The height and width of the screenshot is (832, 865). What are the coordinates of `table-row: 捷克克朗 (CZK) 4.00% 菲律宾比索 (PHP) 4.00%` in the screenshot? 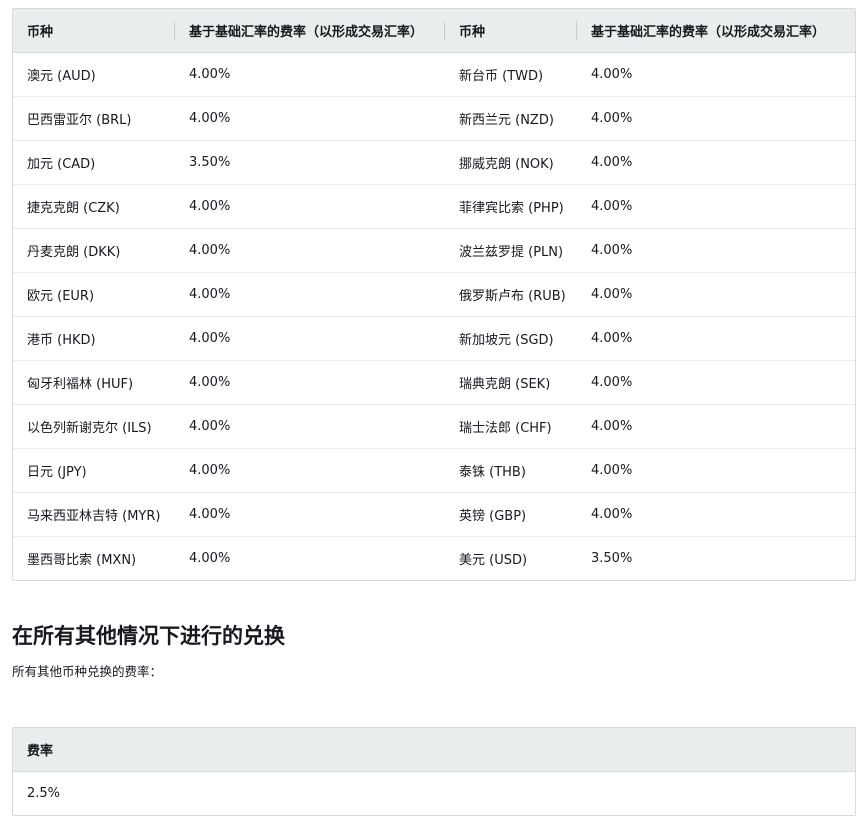 It's located at (434, 206).